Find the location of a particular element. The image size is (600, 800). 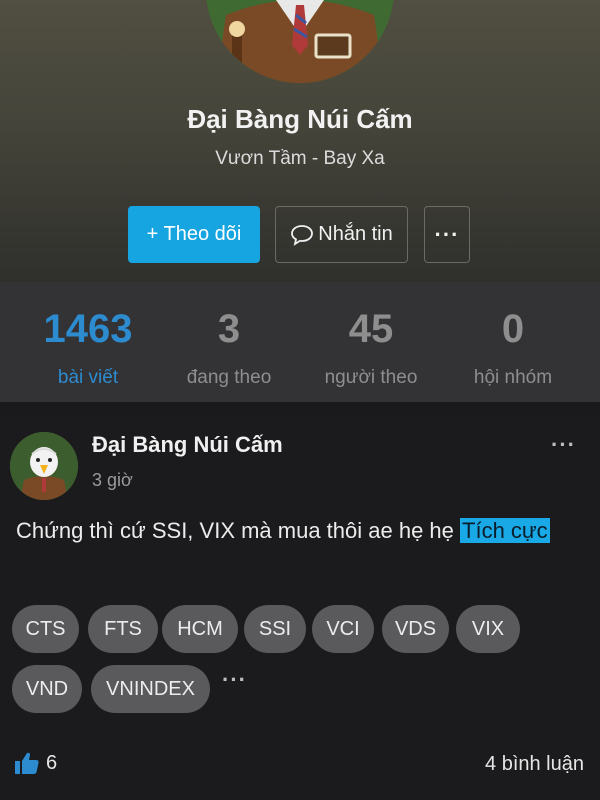

message-button: Nhắn tin is located at coordinates (341, 234).